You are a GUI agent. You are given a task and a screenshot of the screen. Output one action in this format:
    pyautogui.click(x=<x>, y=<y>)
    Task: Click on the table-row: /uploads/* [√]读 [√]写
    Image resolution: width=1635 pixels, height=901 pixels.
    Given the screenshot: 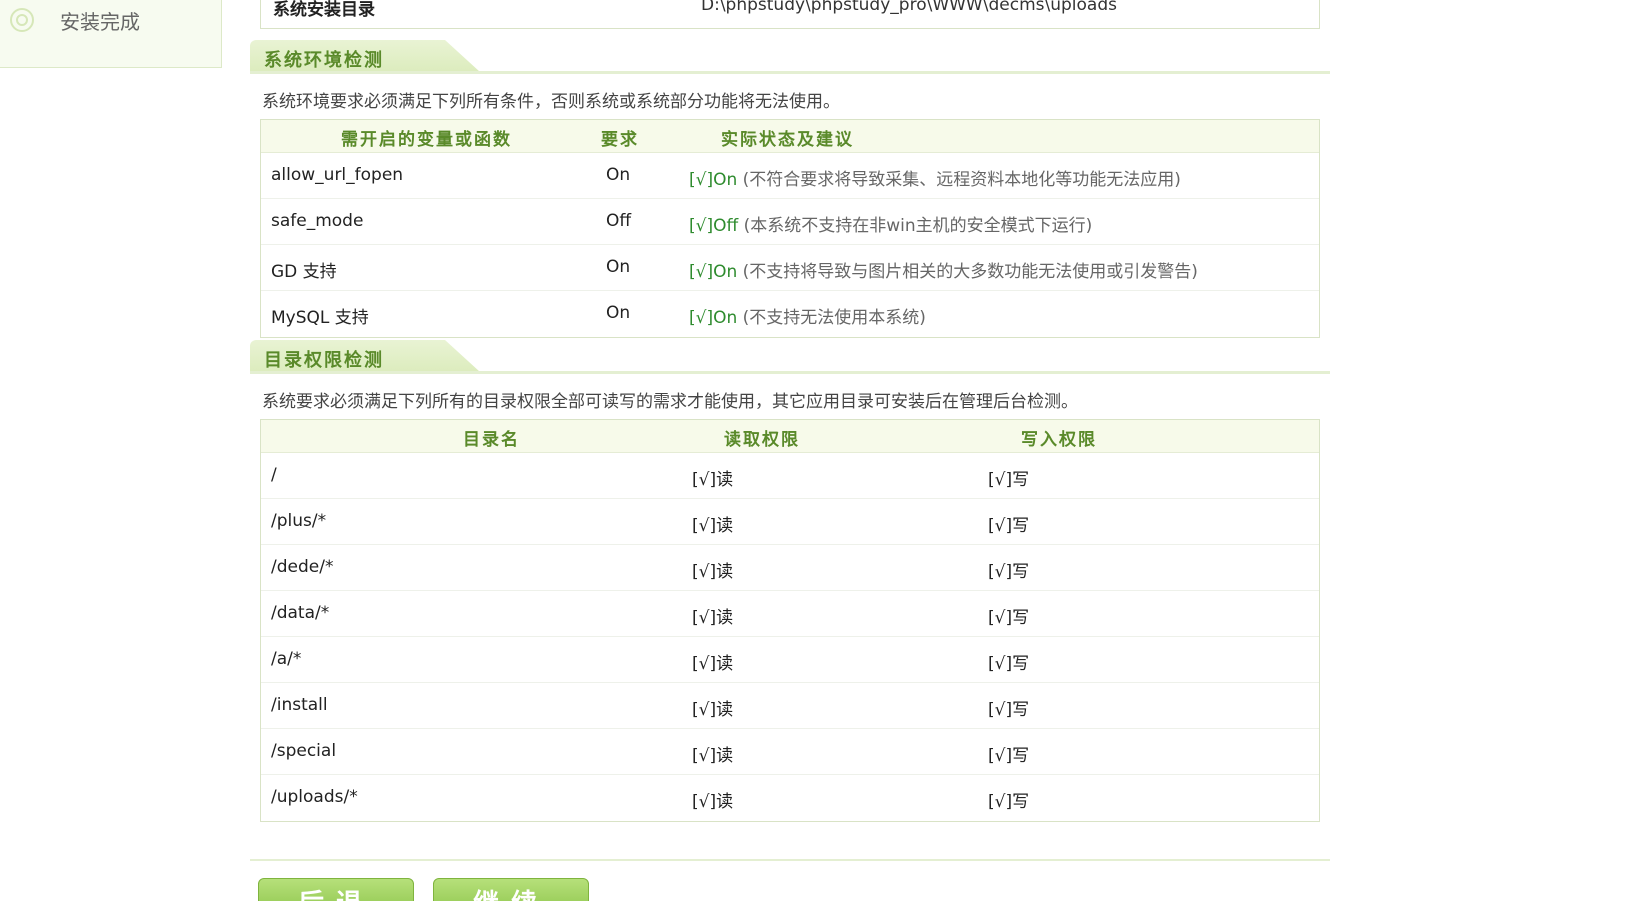 What is the action you would take?
    pyautogui.click(x=790, y=798)
    